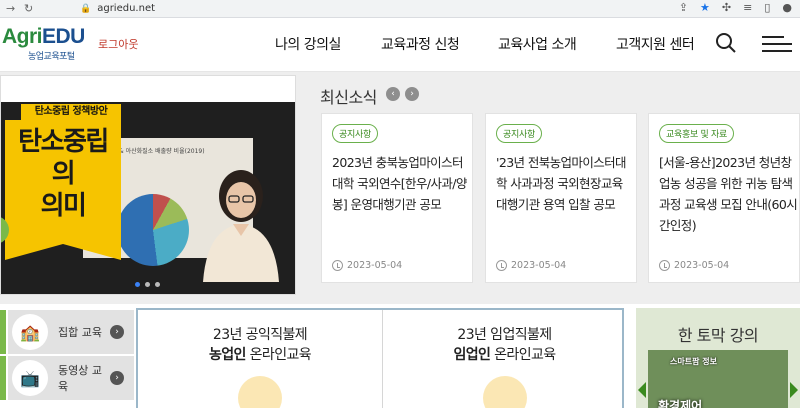  Describe the element at coordinates (162, 151) in the screenshot. I see `slide-caption: & 아산화질소 배출량 비율(2019)` at that location.